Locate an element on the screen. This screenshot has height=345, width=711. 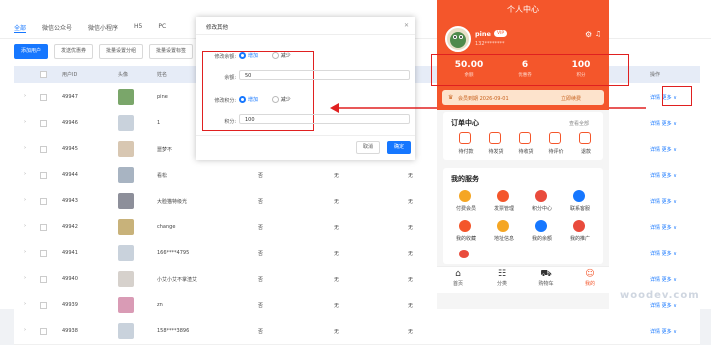
service-label: 积分中心 is located at coordinates (542, 208).